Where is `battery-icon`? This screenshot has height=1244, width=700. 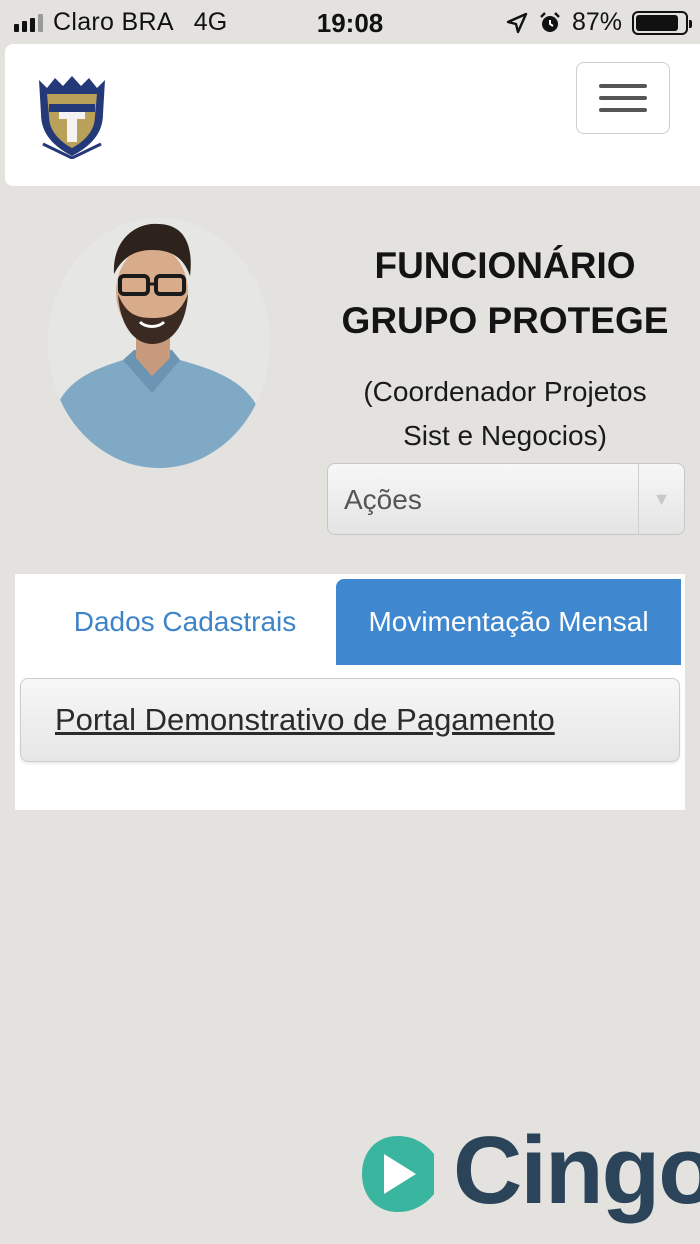 battery-icon is located at coordinates (662, 22).